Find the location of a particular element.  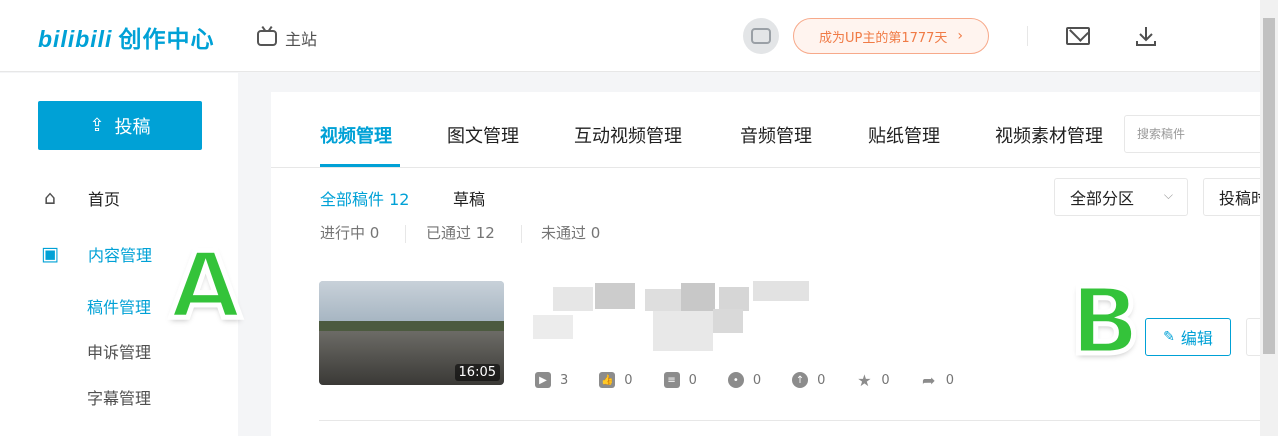

tab-interactive: 互动视频管理 is located at coordinates (628, 135).